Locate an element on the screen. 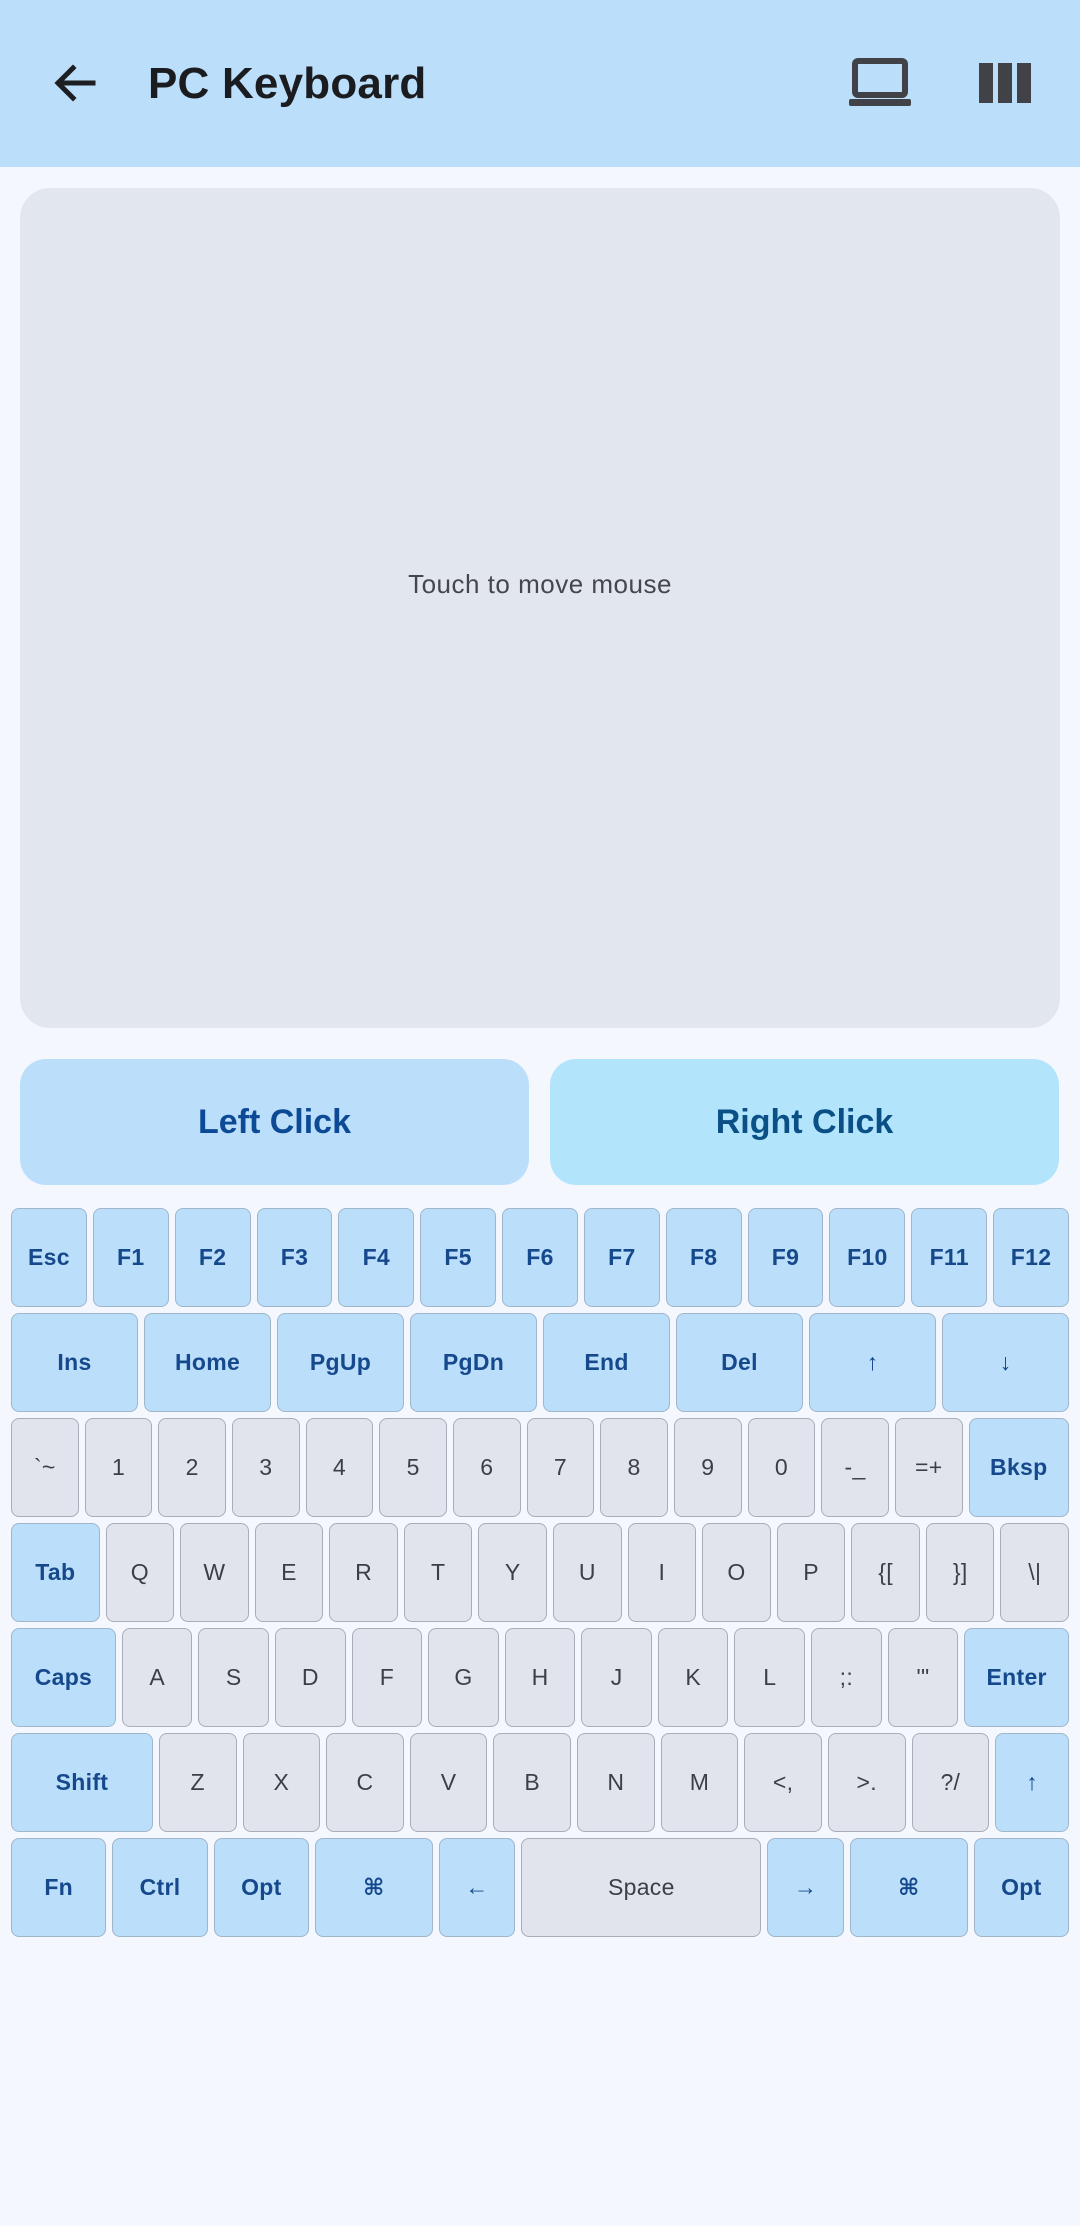 Image resolution: width=1080 pixels, height=2226 pixels. key: F6 is located at coordinates (540, 1257).